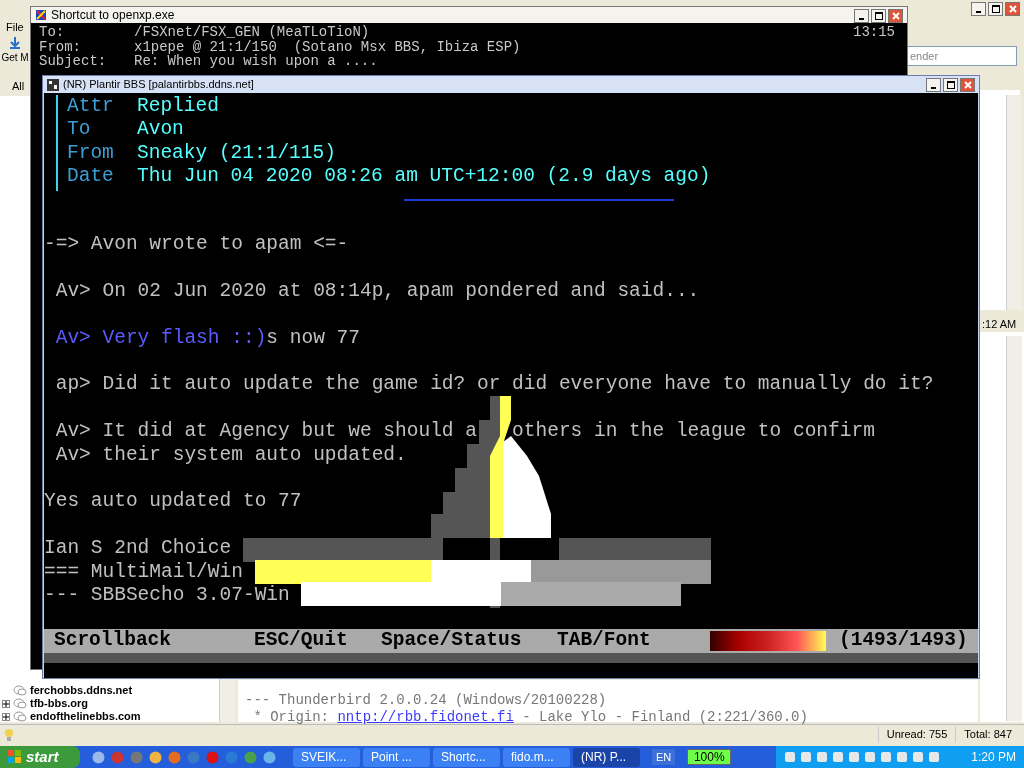  Describe the element at coordinates (158, 85) in the screenshot. I see `window-title: (NR) Plantir BBS [palantirbbs.ddns.net]` at that location.